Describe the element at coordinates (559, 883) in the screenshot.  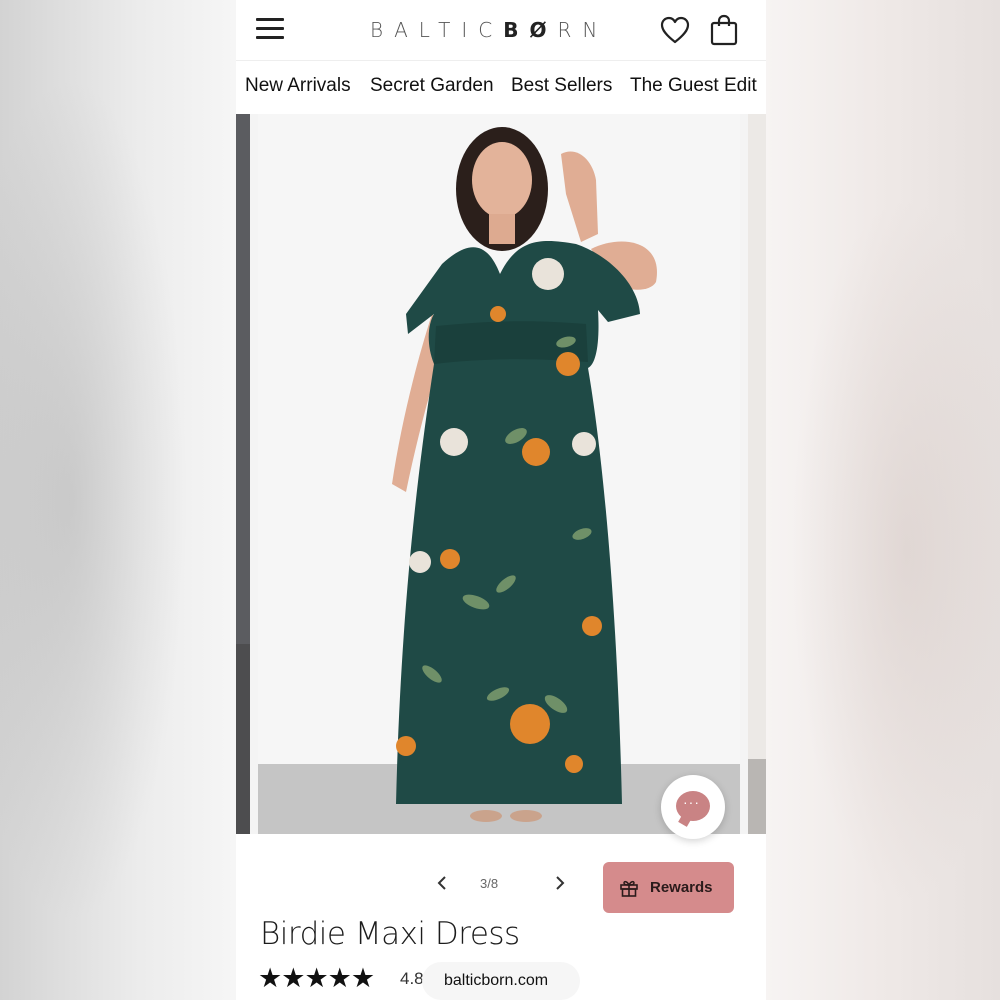
I see `chevron-right-icon` at that location.